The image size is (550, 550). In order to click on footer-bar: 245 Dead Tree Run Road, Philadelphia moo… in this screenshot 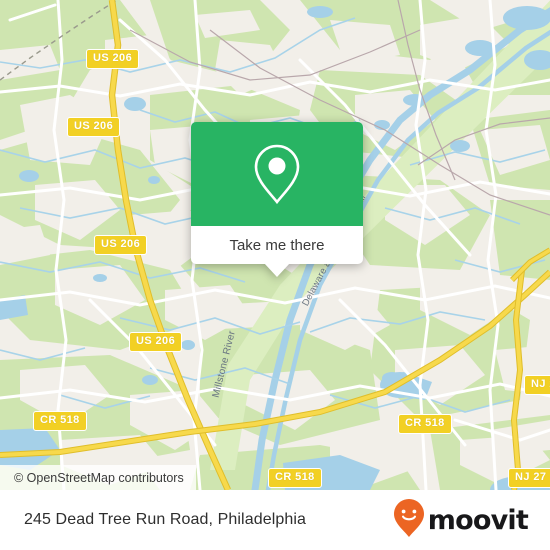, I will do `click(275, 520)`.